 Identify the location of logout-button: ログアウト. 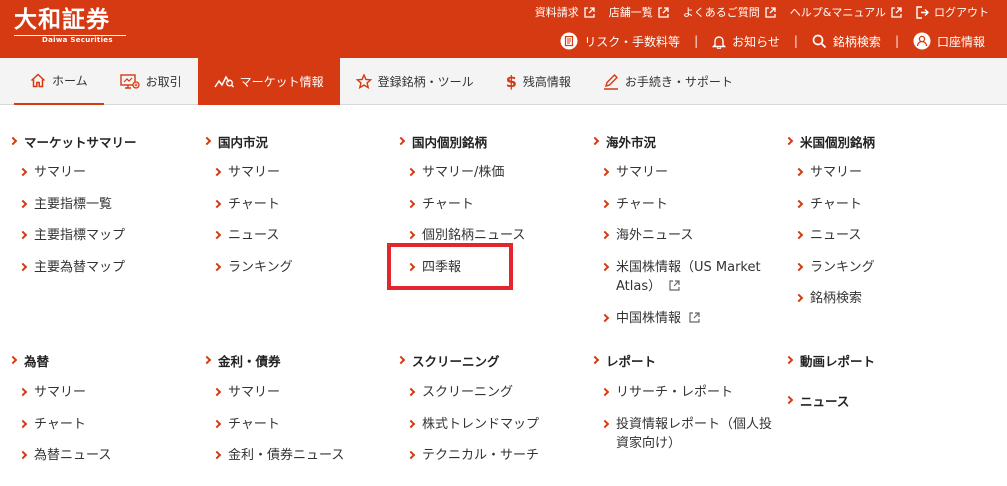
(952, 12).